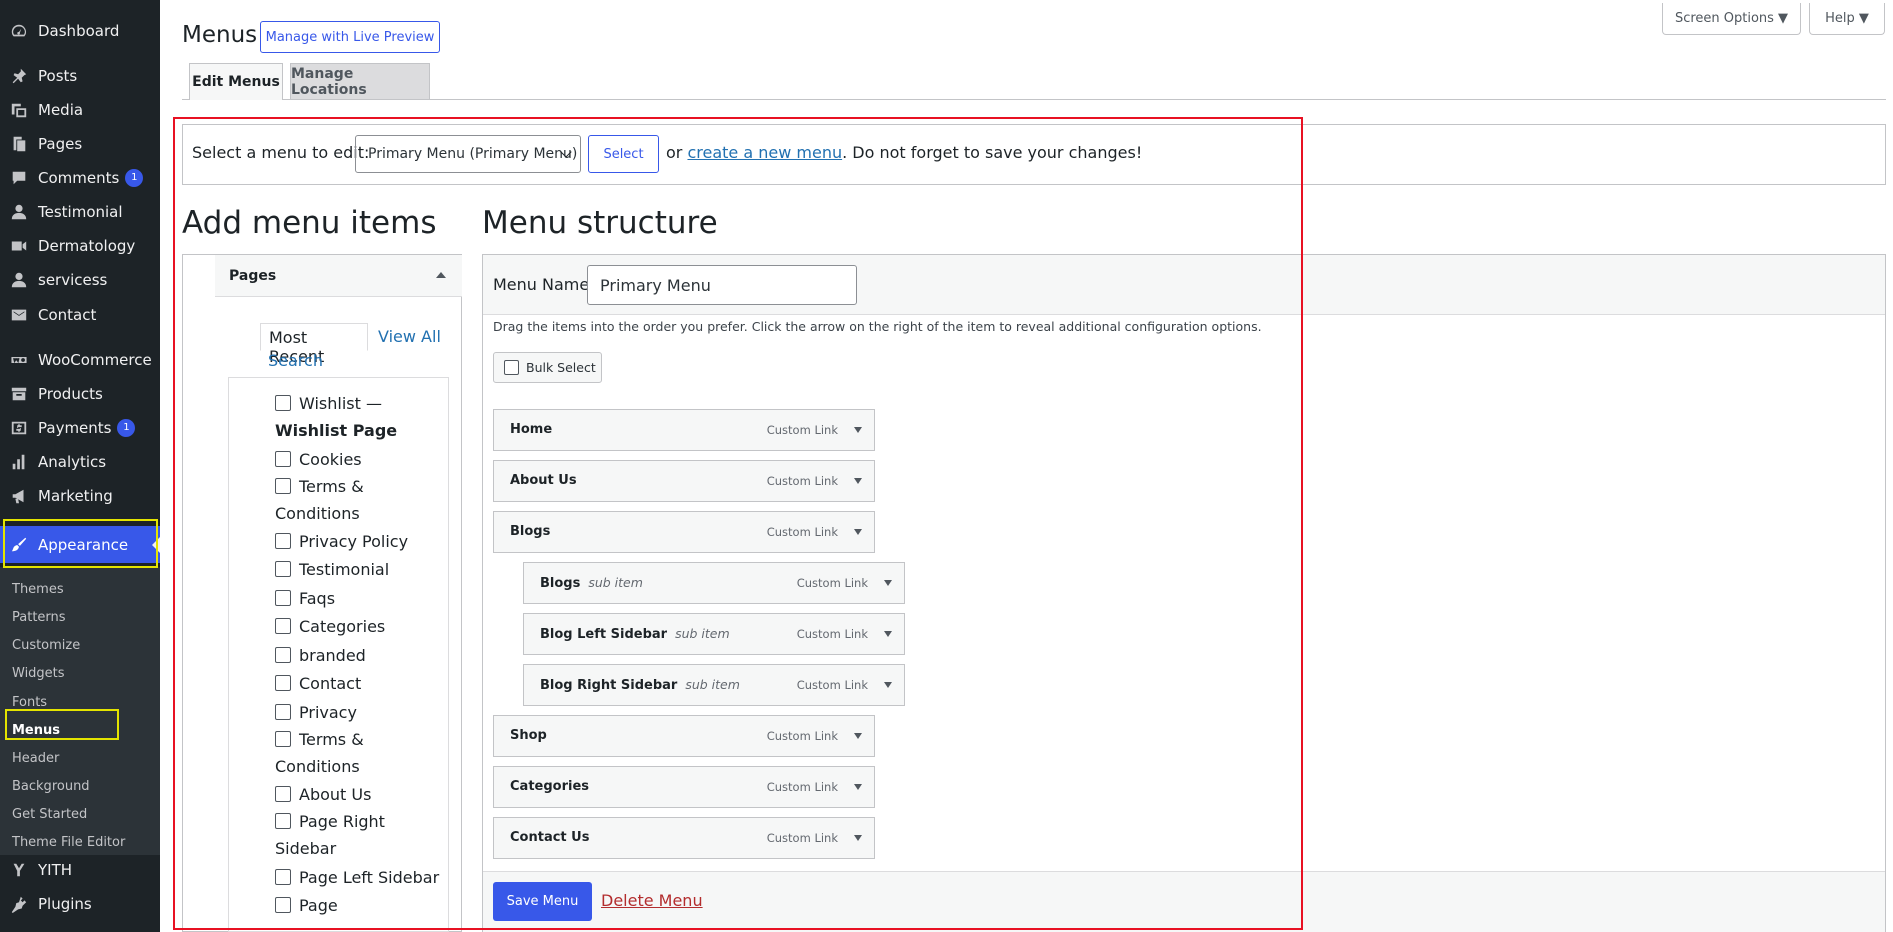  What do you see at coordinates (832, 583) in the screenshot?
I see `menu-item-type: Custom Link` at bounding box center [832, 583].